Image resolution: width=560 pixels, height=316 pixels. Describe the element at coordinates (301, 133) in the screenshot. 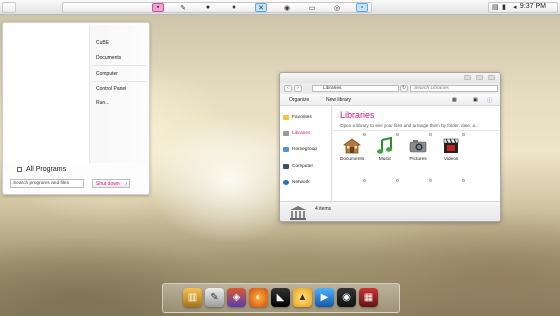

I see `nav-label: Libraries` at that location.